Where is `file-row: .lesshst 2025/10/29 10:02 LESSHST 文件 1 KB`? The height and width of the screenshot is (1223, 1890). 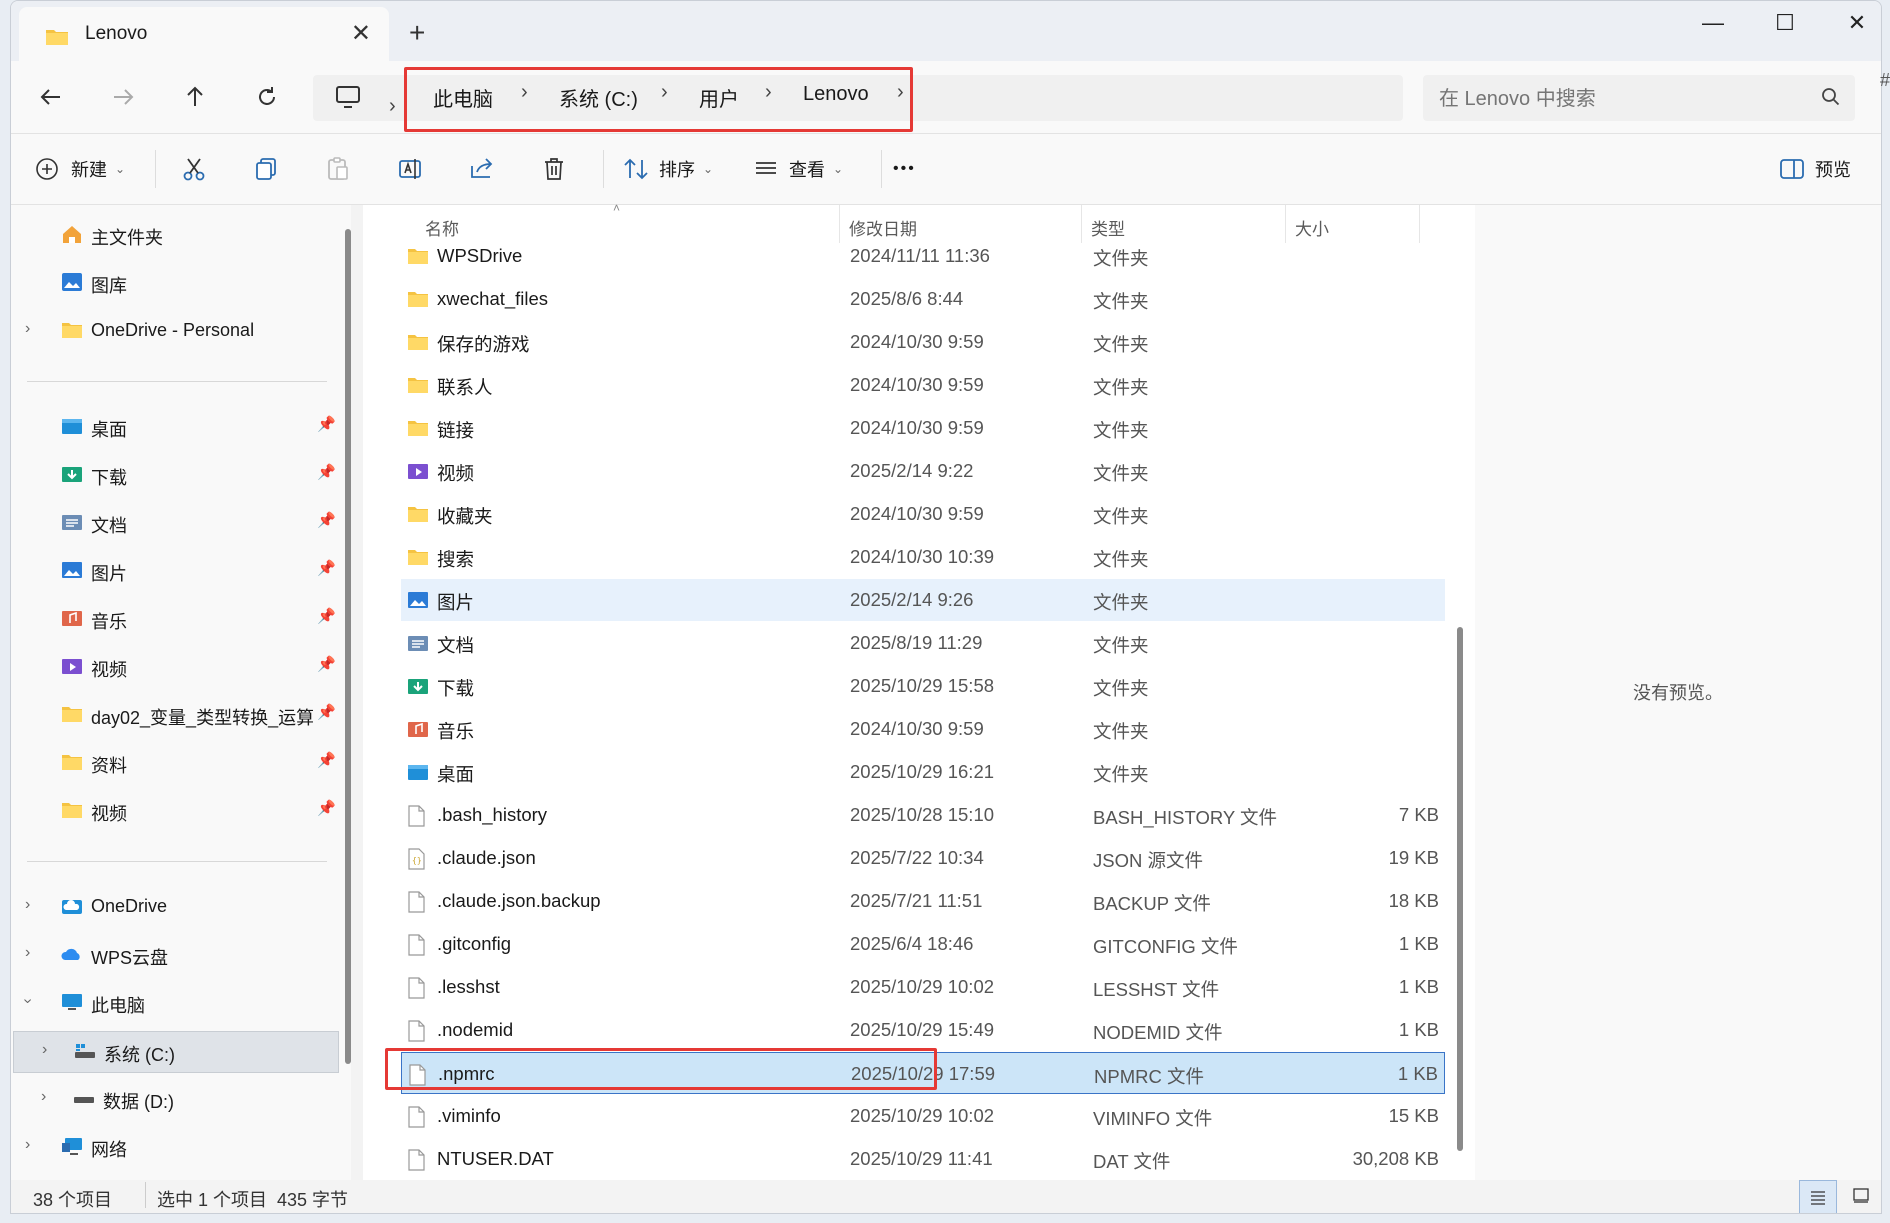 file-row: .lesshst 2025/10/29 10:02 LESSHST 文件 1 KB is located at coordinates (923, 987).